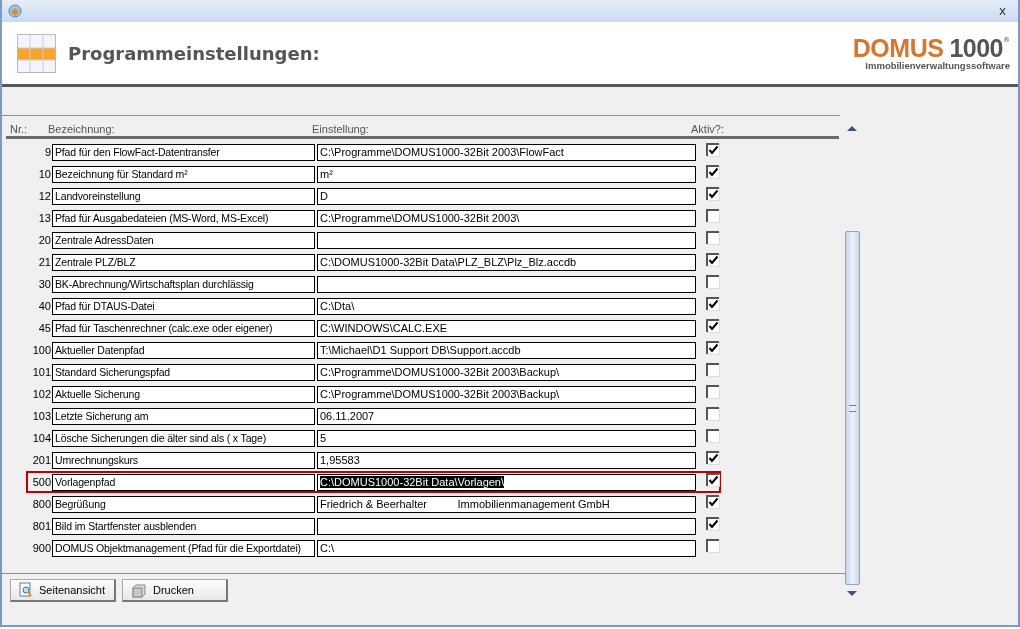 The width and height of the screenshot is (1020, 629). What do you see at coordinates (708, 129) in the screenshot?
I see `column-header: Aktiv?:` at bounding box center [708, 129].